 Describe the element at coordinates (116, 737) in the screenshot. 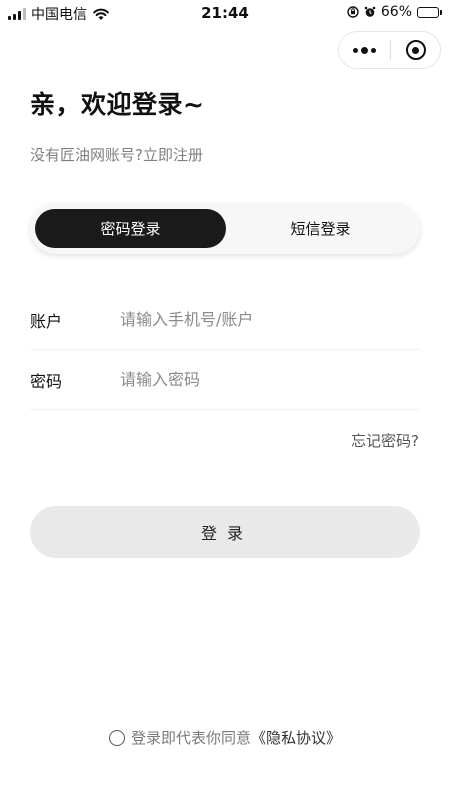

I see `agree-radio-icon` at that location.